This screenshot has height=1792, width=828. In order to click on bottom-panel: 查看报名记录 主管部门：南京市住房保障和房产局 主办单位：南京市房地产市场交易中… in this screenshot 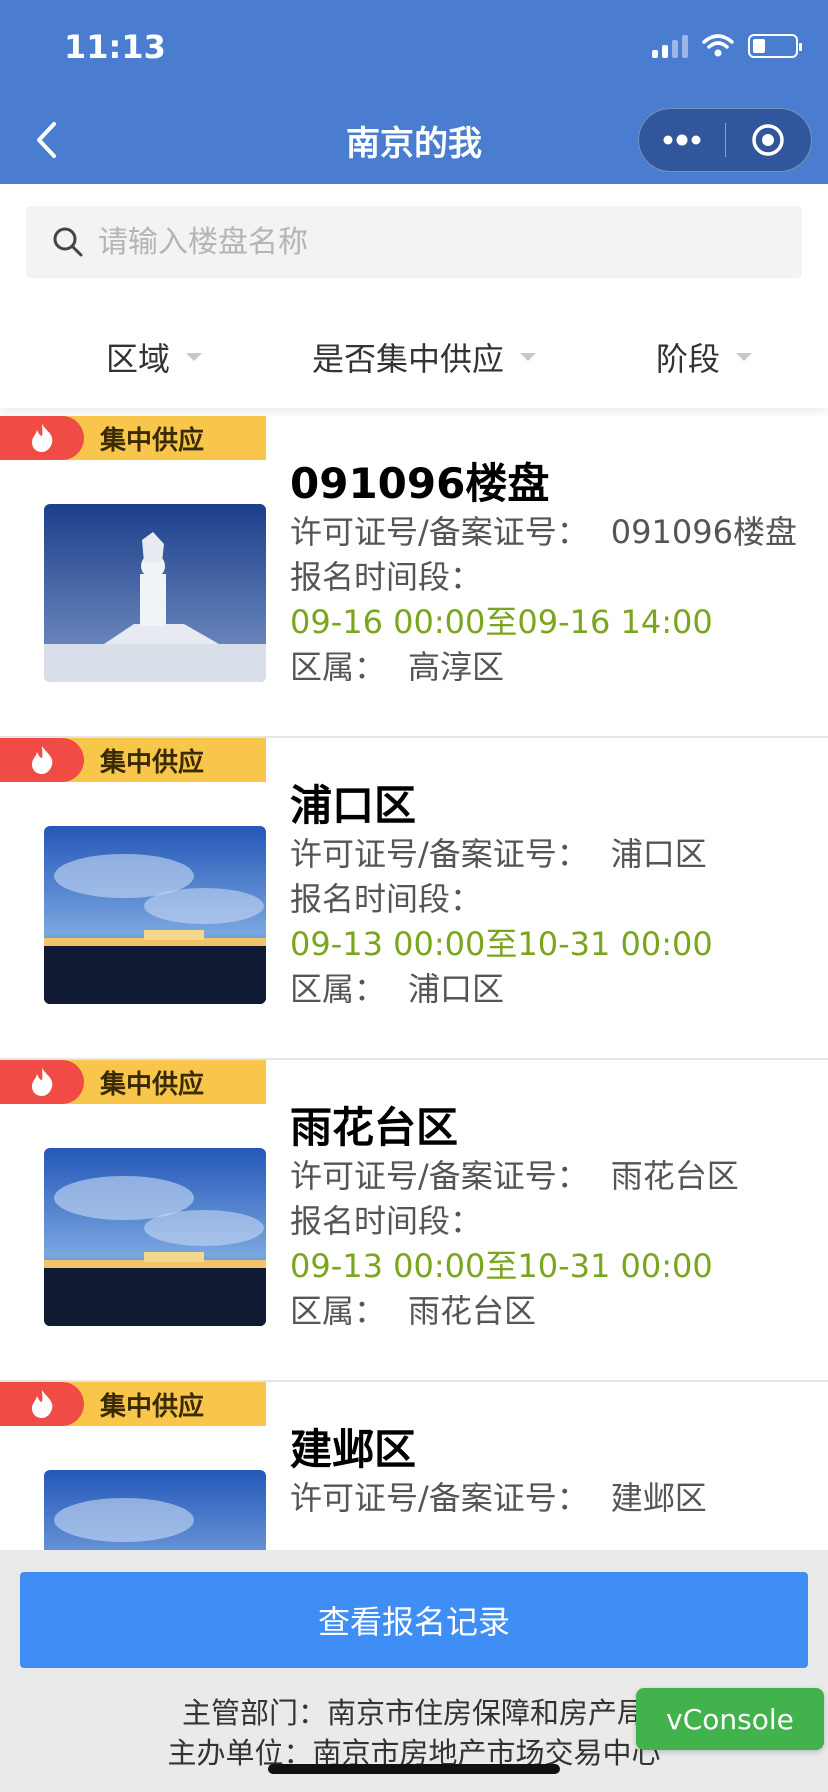, I will do `click(414, 1671)`.